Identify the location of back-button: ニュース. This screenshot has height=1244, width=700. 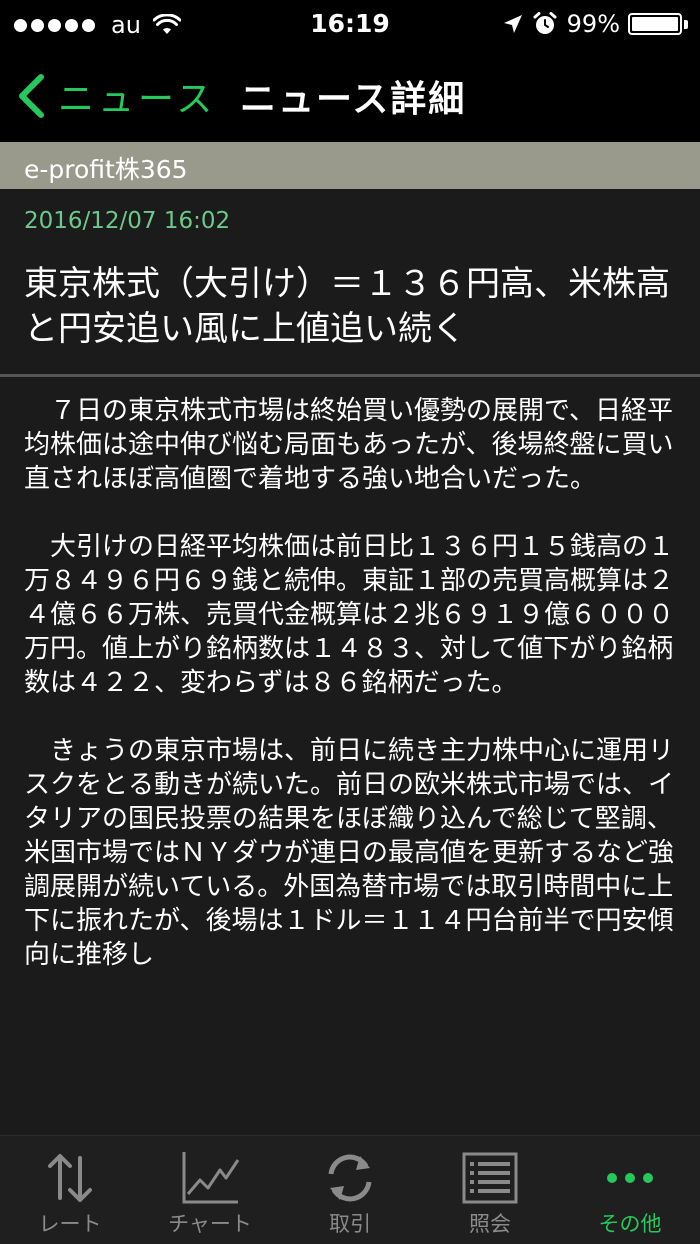
(116, 96).